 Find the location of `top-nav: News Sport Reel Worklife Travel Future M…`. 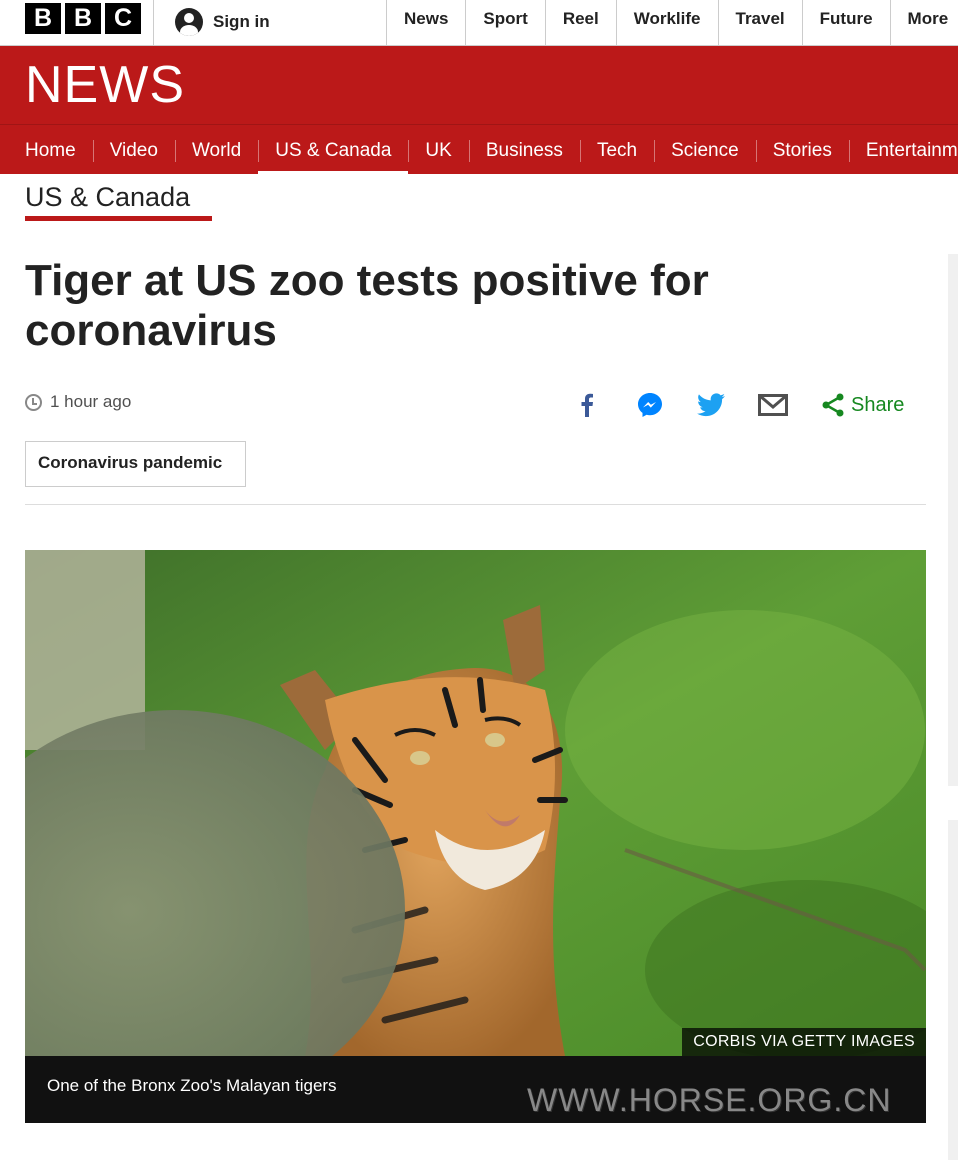

top-nav: News Sport Reel Worklife Travel Future M… is located at coordinates (672, 23).